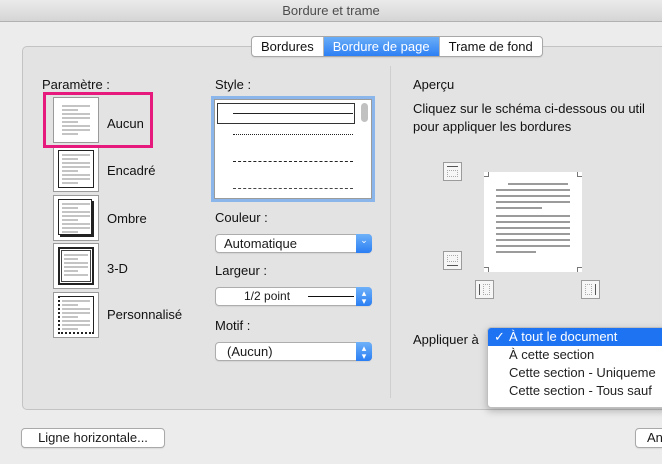  Describe the element at coordinates (575, 337) in the screenshot. I see `menu-item-tout-le-document: ✓ À tout le document` at that location.